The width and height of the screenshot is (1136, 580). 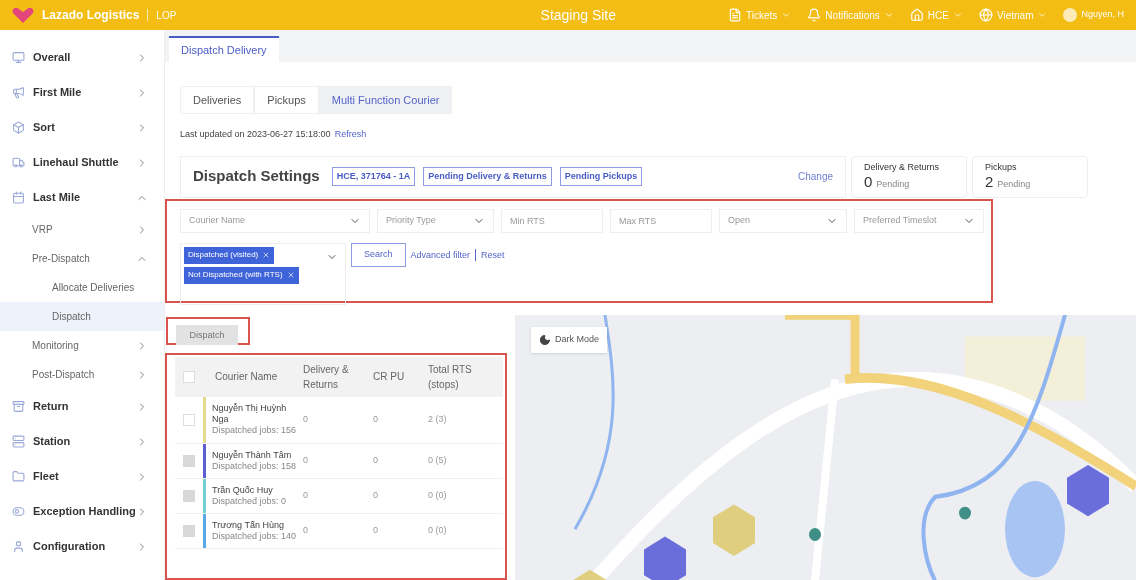 I want to click on sidebar-item: Pre-Dispatch, so click(x=82, y=258).